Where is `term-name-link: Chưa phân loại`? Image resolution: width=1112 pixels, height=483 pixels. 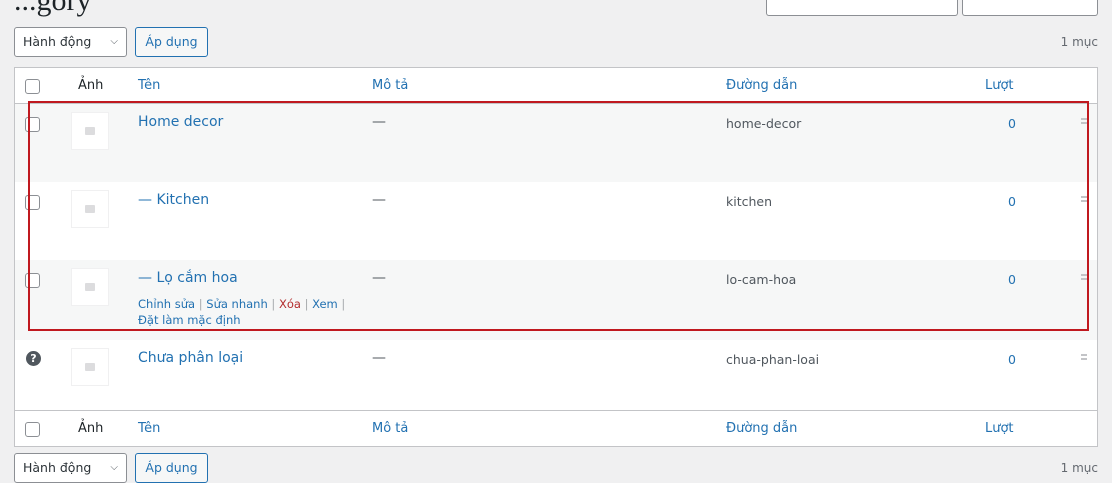
term-name-link: Chưa phân loại is located at coordinates (190, 358).